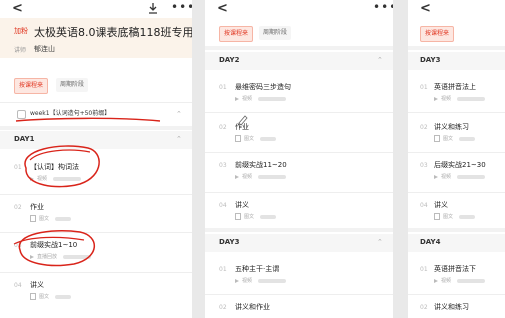  I want to click on day-label: DAY4, so click(430, 242).